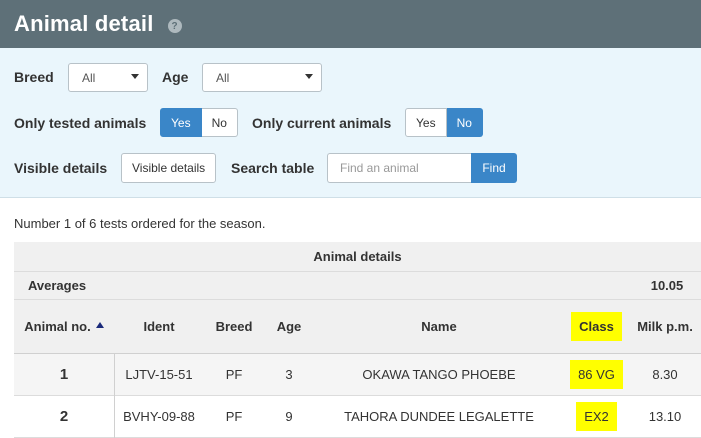 The height and width of the screenshot is (438, 701). Describe the element at coordinates (84, 23) in the screenshot. I see `page-title: Animal detail` at that location.